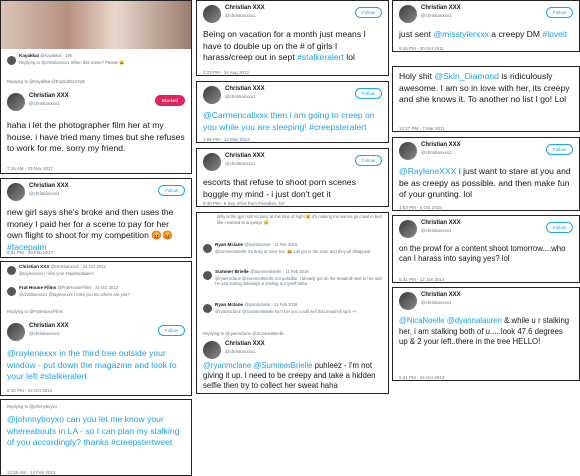  What do you see at coordinates (271, 304) in the screenshot?
I see `thread-author-handle: @ryanmclane · 12 Feb 2016` at bounding box center [271, 304].